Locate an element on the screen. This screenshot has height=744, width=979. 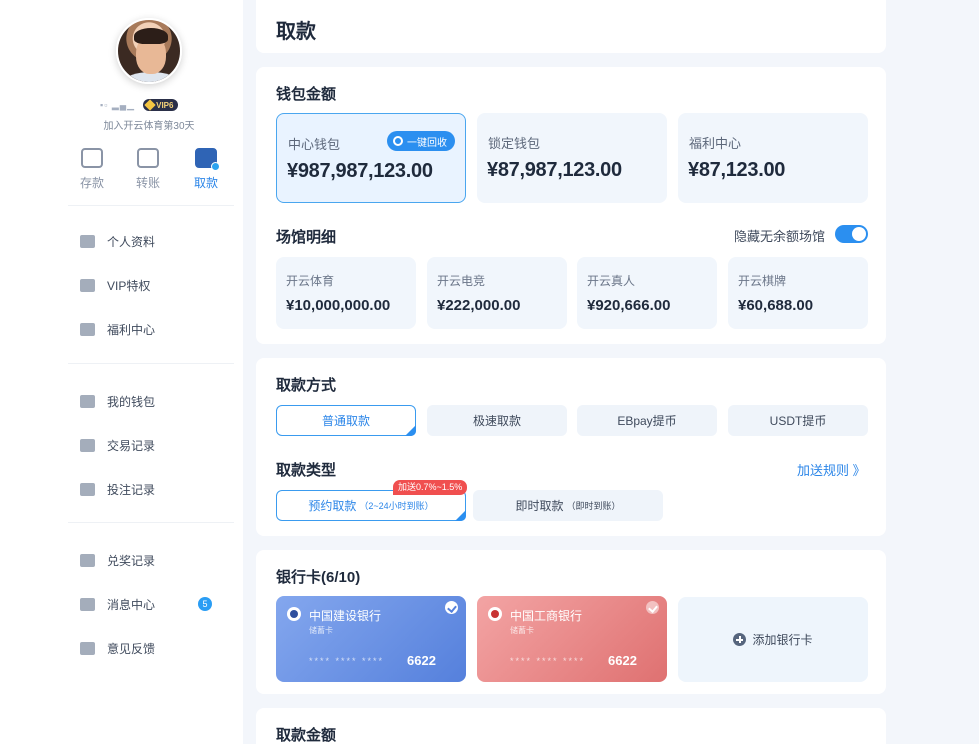
method-label: EBpay提币 is located at coordinates (647, 421).